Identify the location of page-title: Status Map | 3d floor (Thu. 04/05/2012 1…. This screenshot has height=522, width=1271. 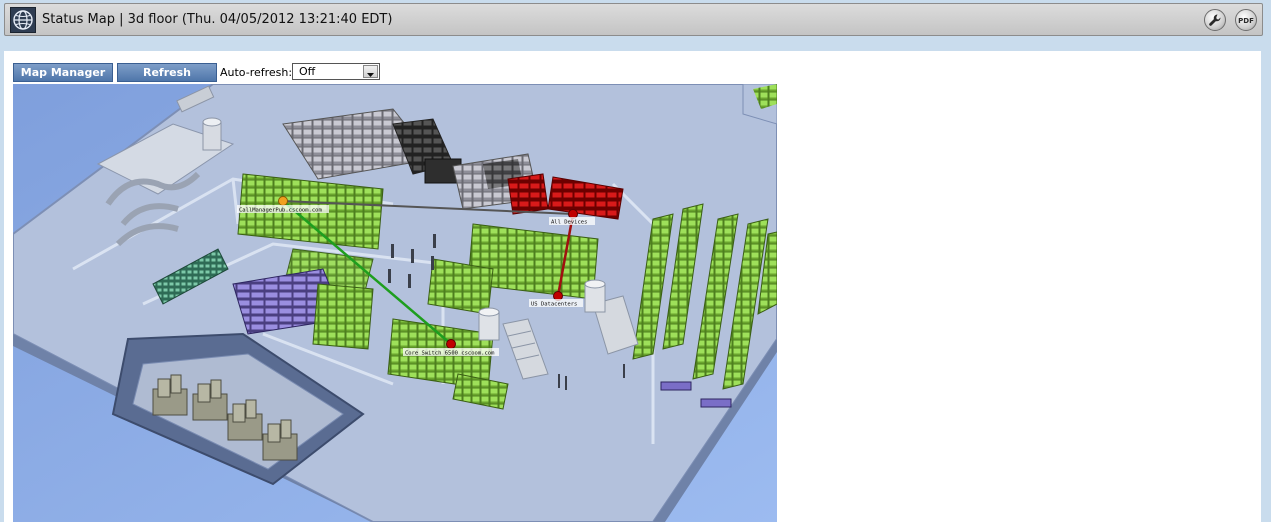
(217, 19).